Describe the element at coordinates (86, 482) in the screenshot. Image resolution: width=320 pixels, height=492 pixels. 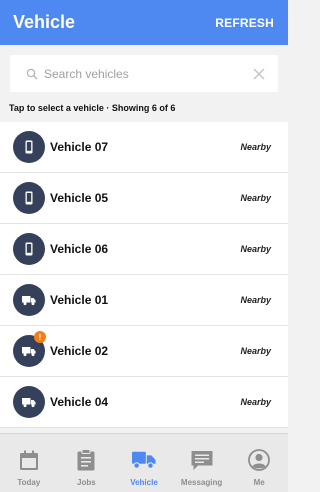
I see `tab-label: Jobs` at that location.